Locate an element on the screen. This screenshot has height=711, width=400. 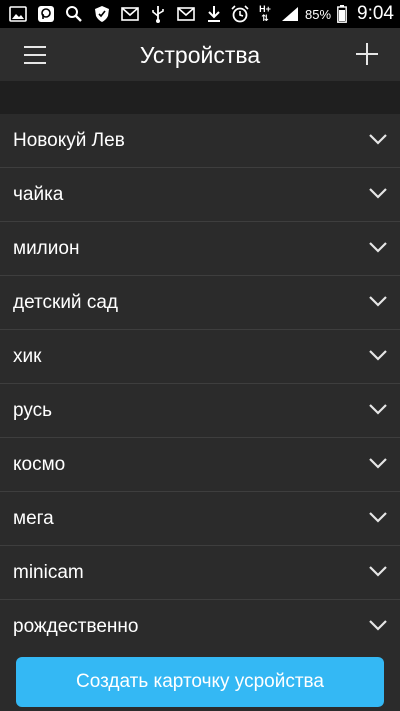
device-name: хик is located at coordinates (27, 356).